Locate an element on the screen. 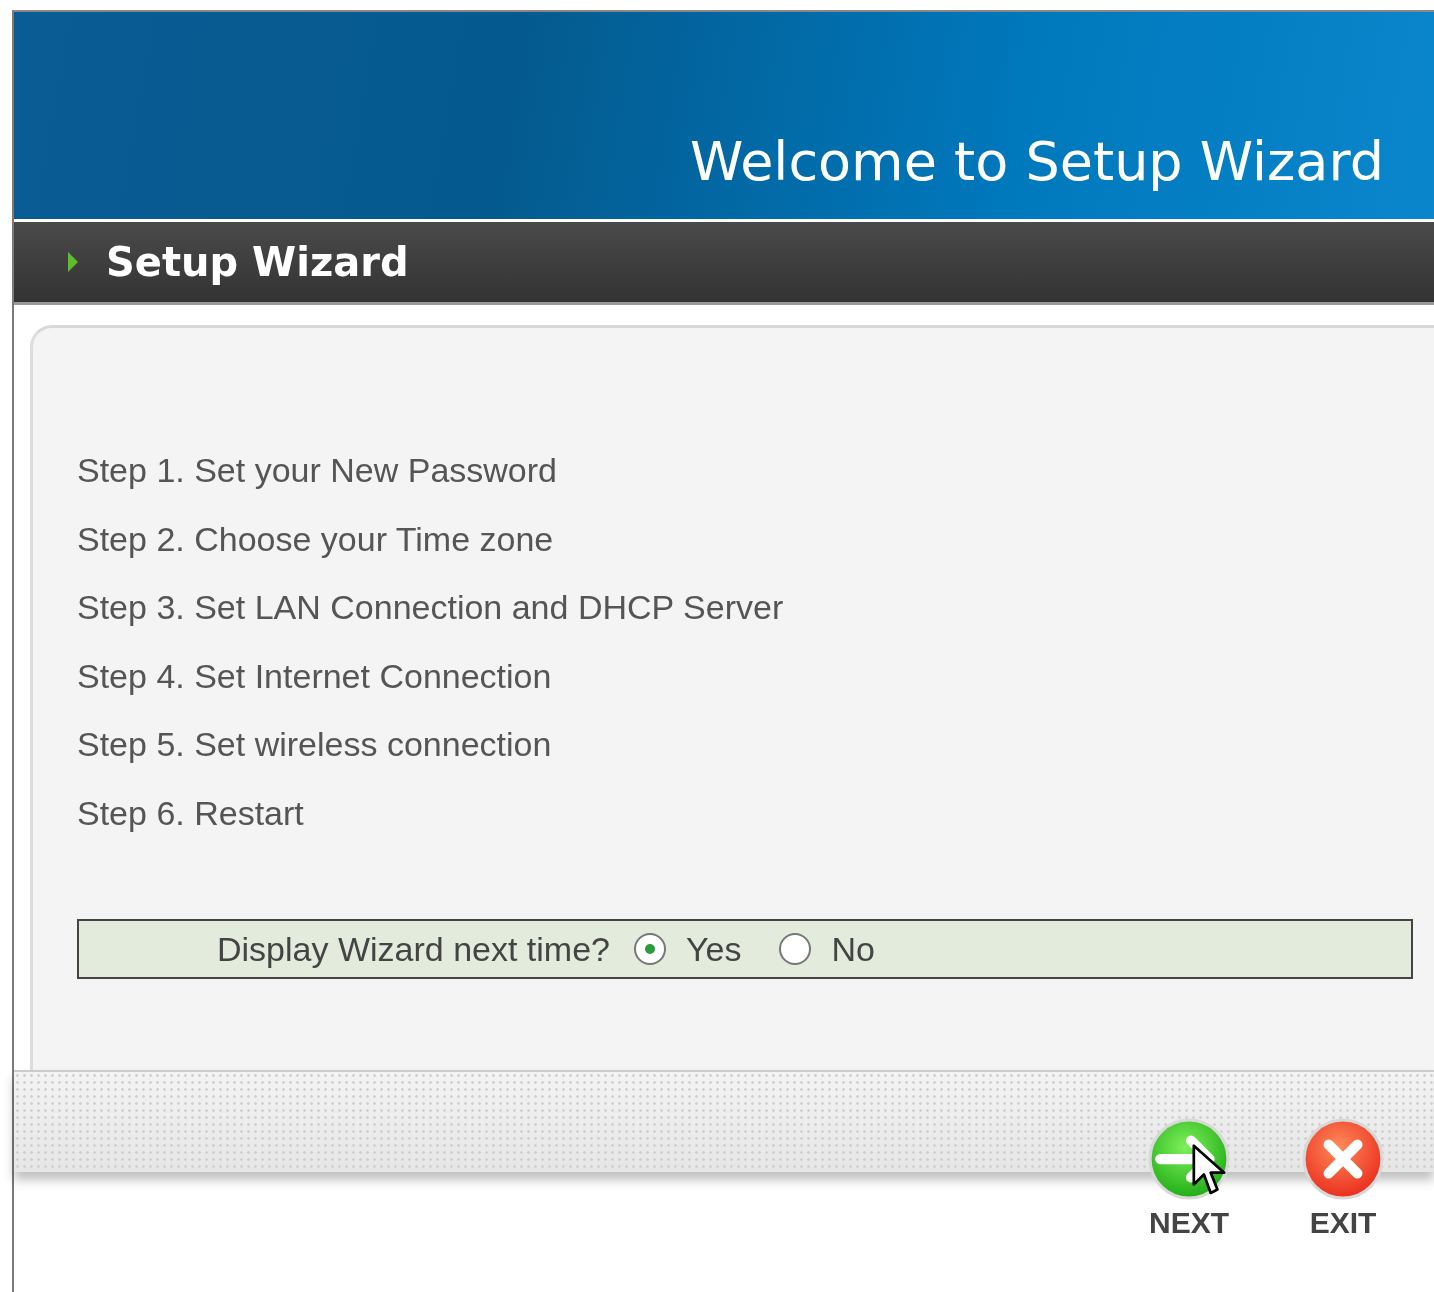 This screenshot has height=1292, width=1434. prompt-label: Display Wizard next time? is located at coordinates (413, 949).